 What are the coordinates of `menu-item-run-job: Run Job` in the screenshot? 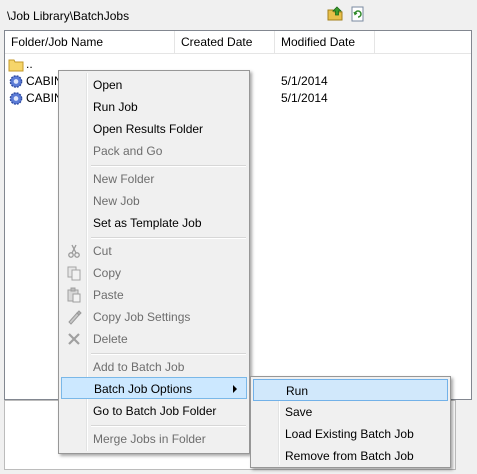 It's located at (154, 107).